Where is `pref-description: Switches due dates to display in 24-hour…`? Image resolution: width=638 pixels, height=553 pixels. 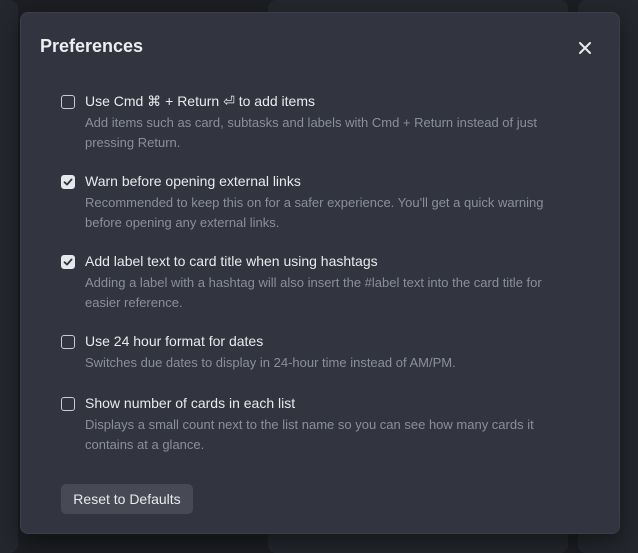 pref-description: Switches due dates to display in 24-hour… is located at coordinates (270, 362).